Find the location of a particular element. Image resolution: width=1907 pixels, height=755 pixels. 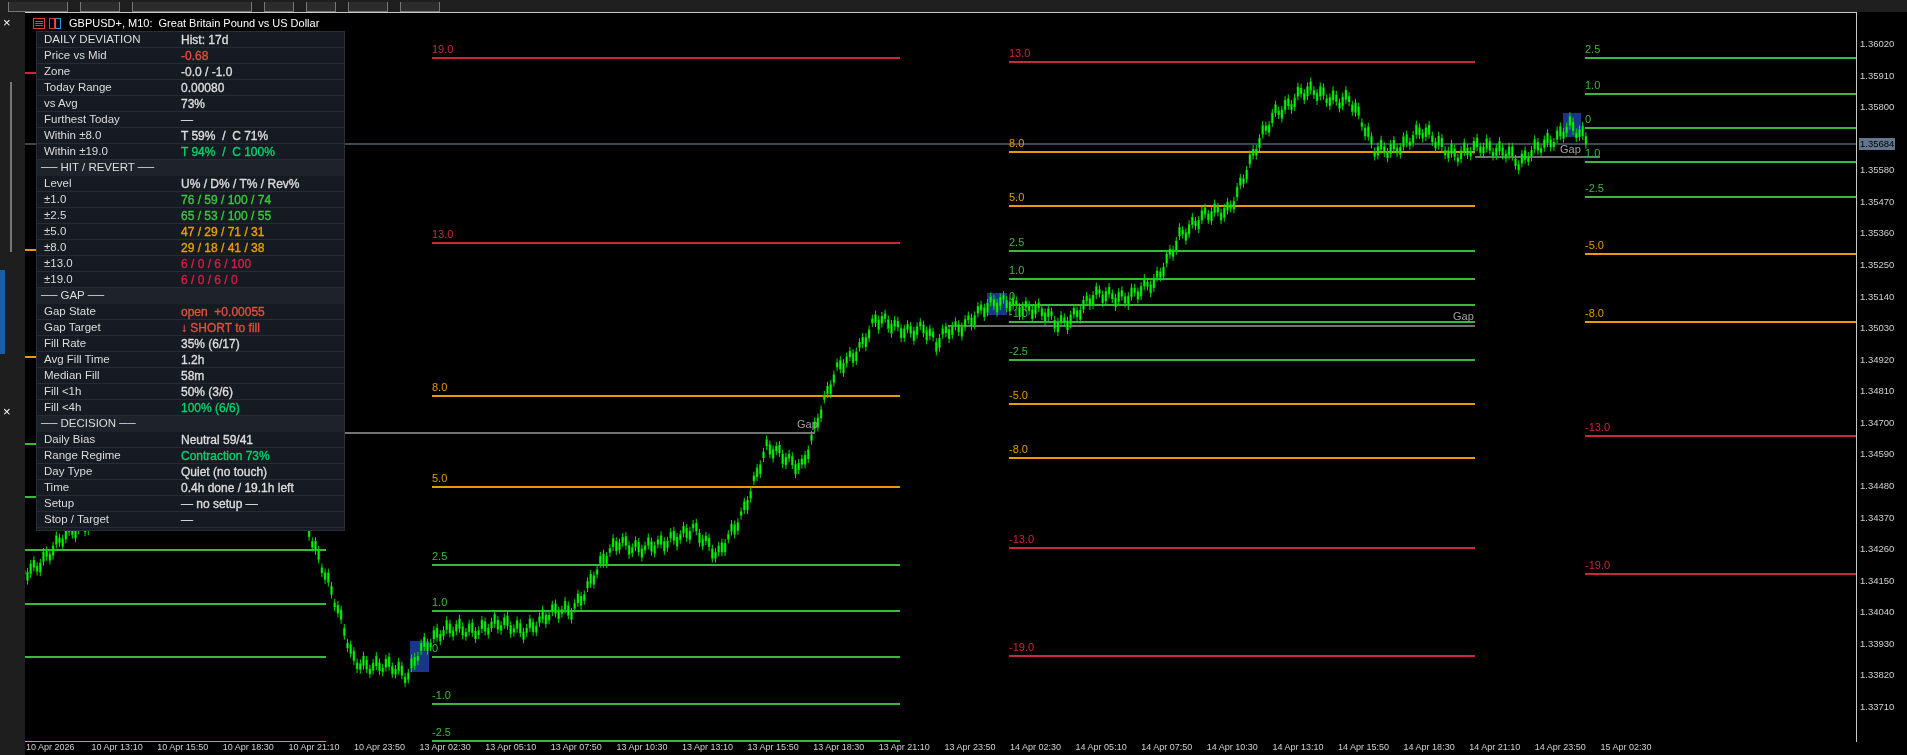

time-label: 13 Apr 15:50 is located at coordinates (773, 747).